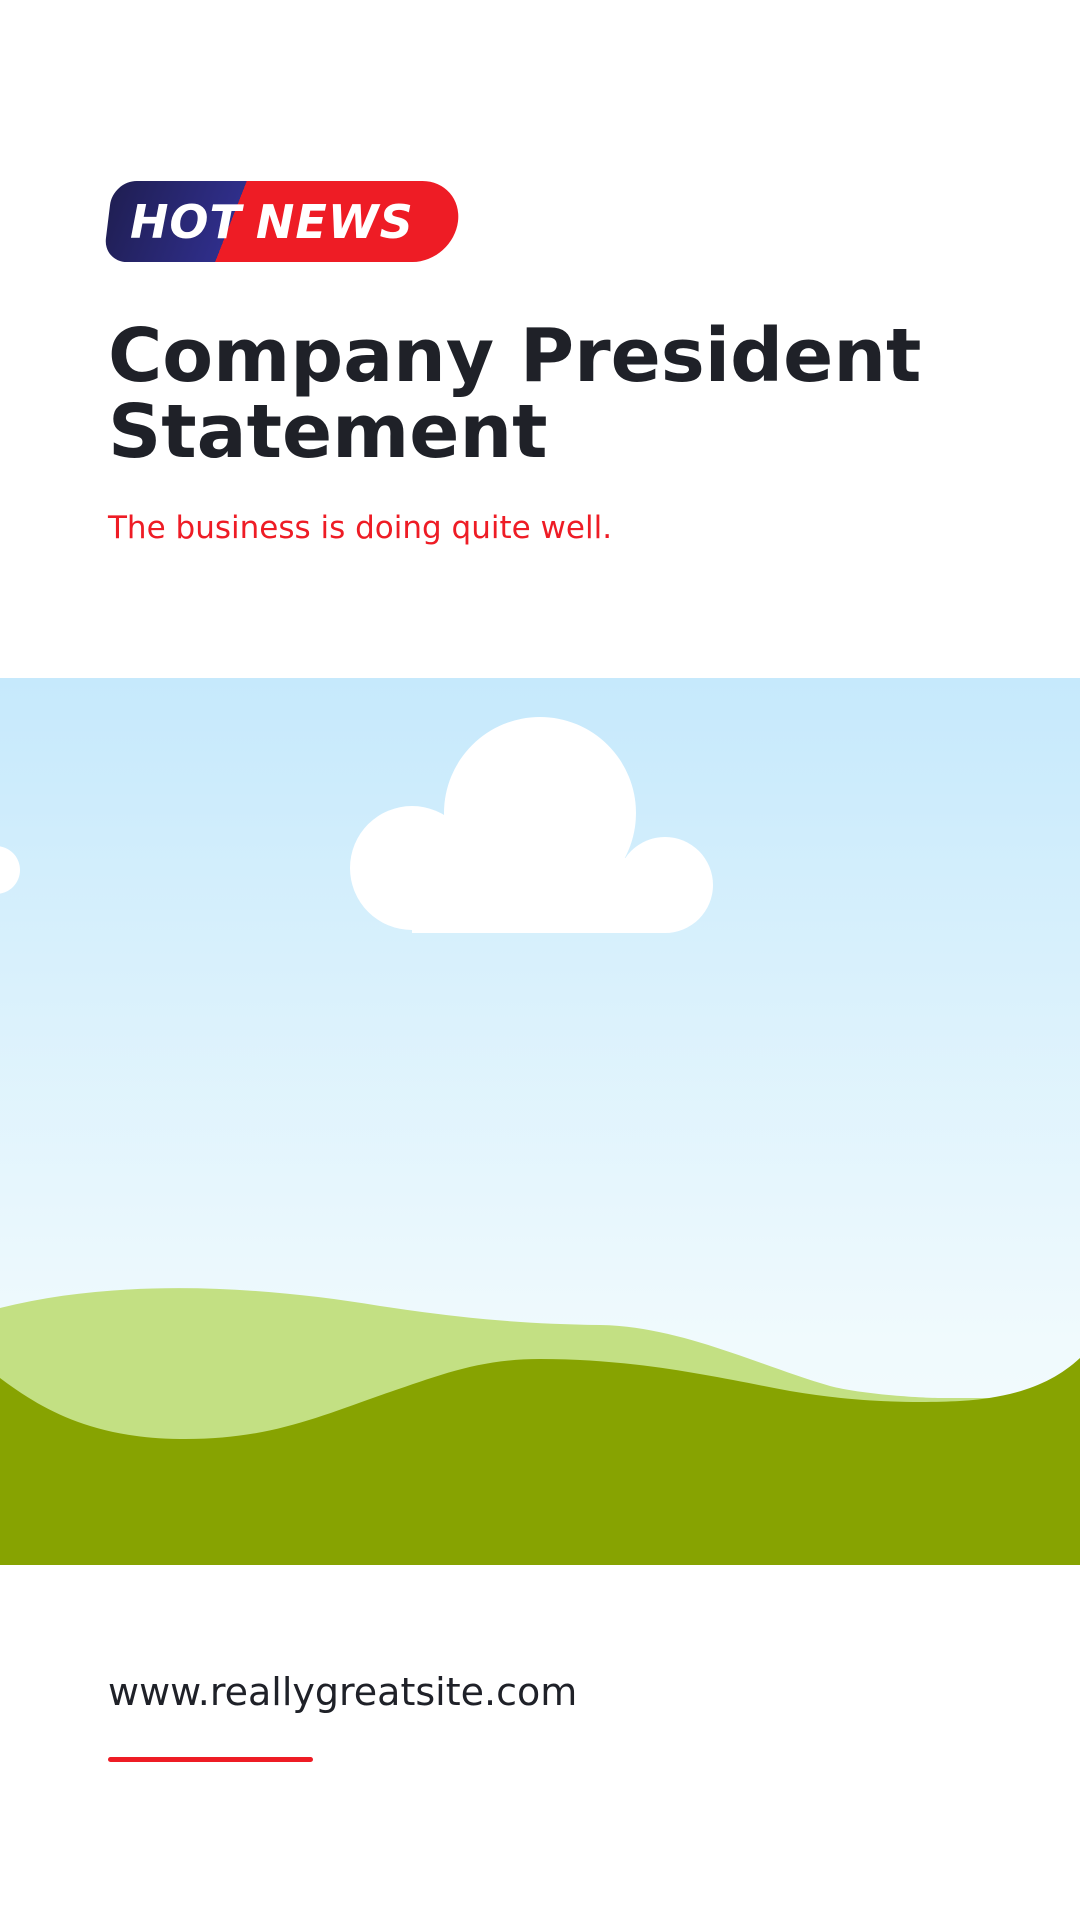 This screenshot has height=1920, width=1080. I want to click on hot-news-badge: HOT NEWS, so click(283, 221).